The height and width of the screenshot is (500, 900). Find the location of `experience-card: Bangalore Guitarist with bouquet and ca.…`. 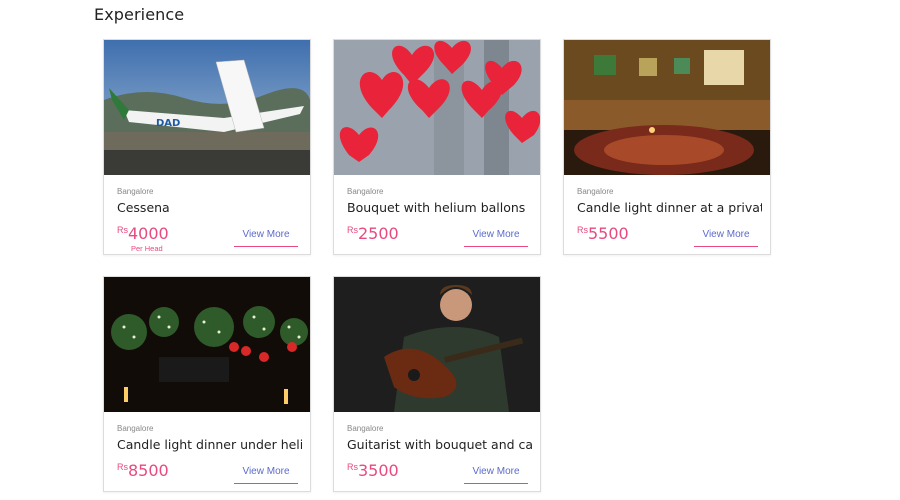

experience-card: Bangalore Guitarist with bouquet and ca.… is located at coordinates (437, 384).